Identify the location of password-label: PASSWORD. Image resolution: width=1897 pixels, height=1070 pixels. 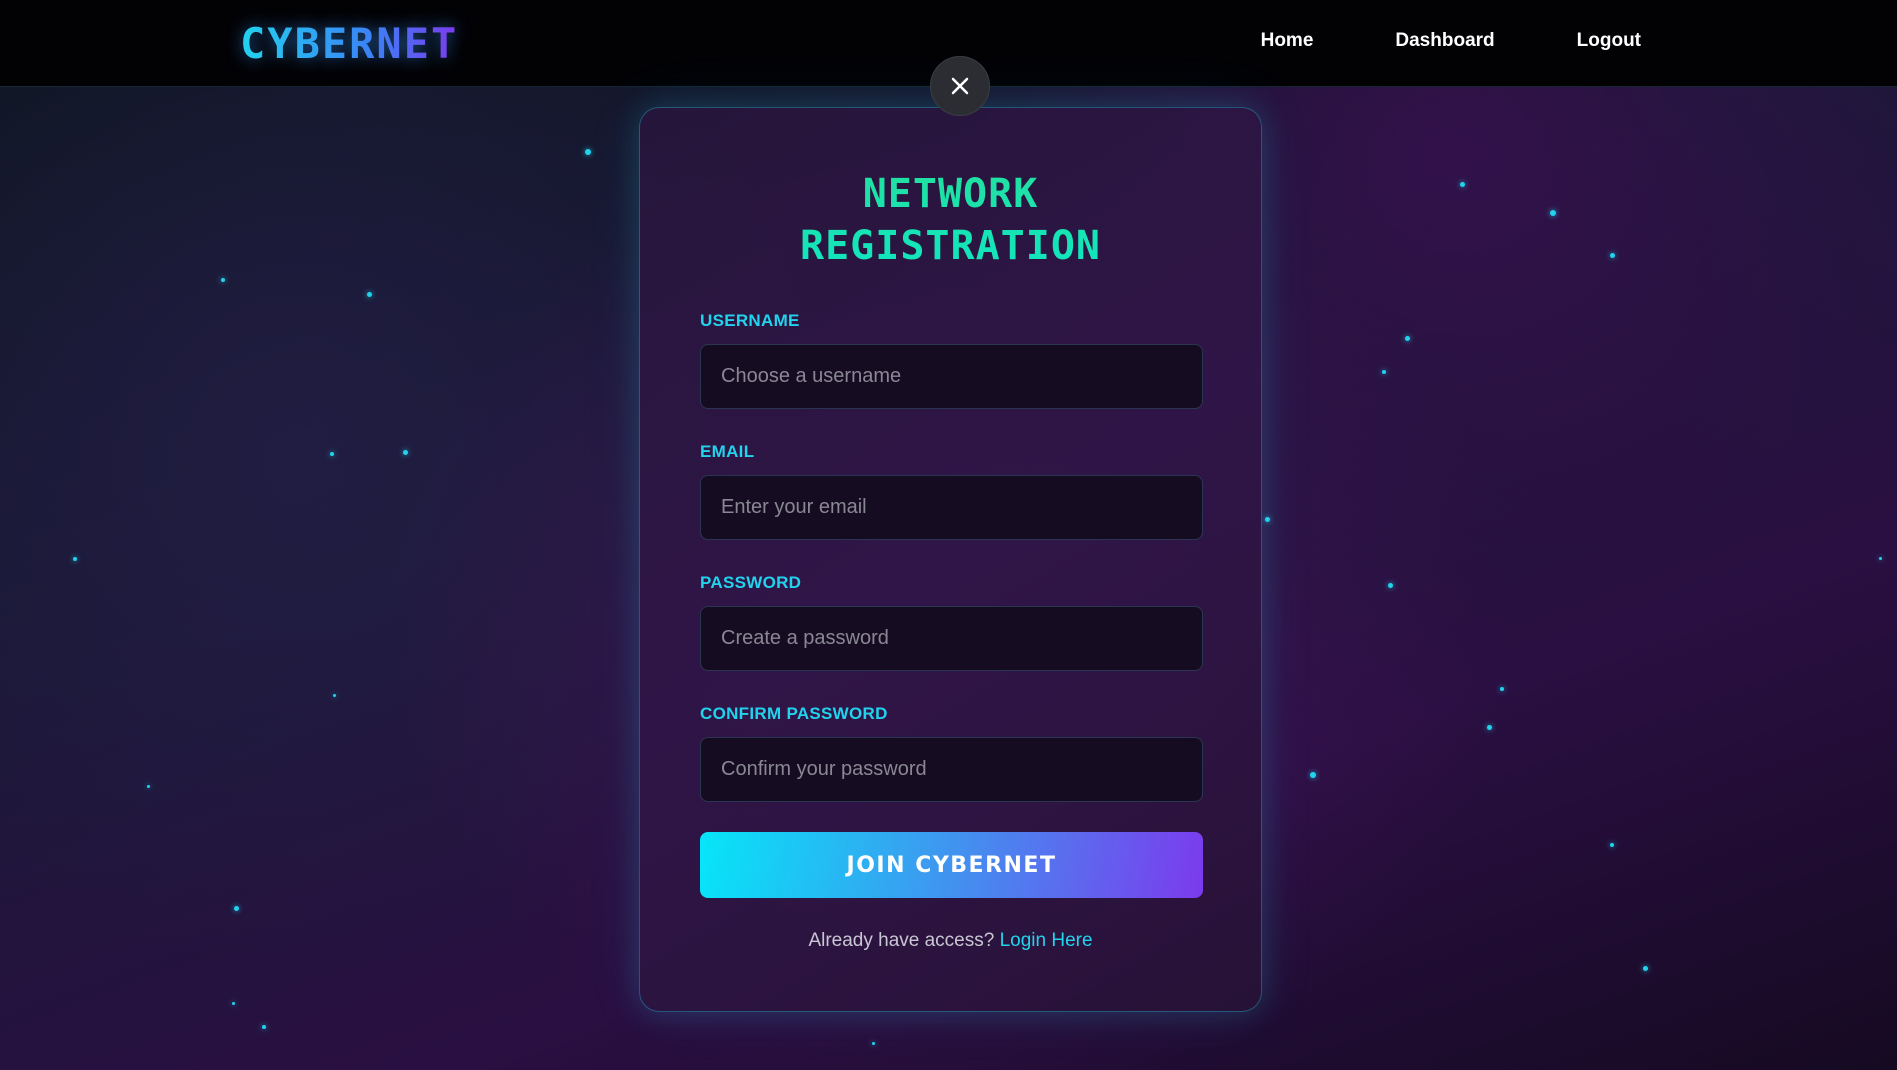
(751, 582).